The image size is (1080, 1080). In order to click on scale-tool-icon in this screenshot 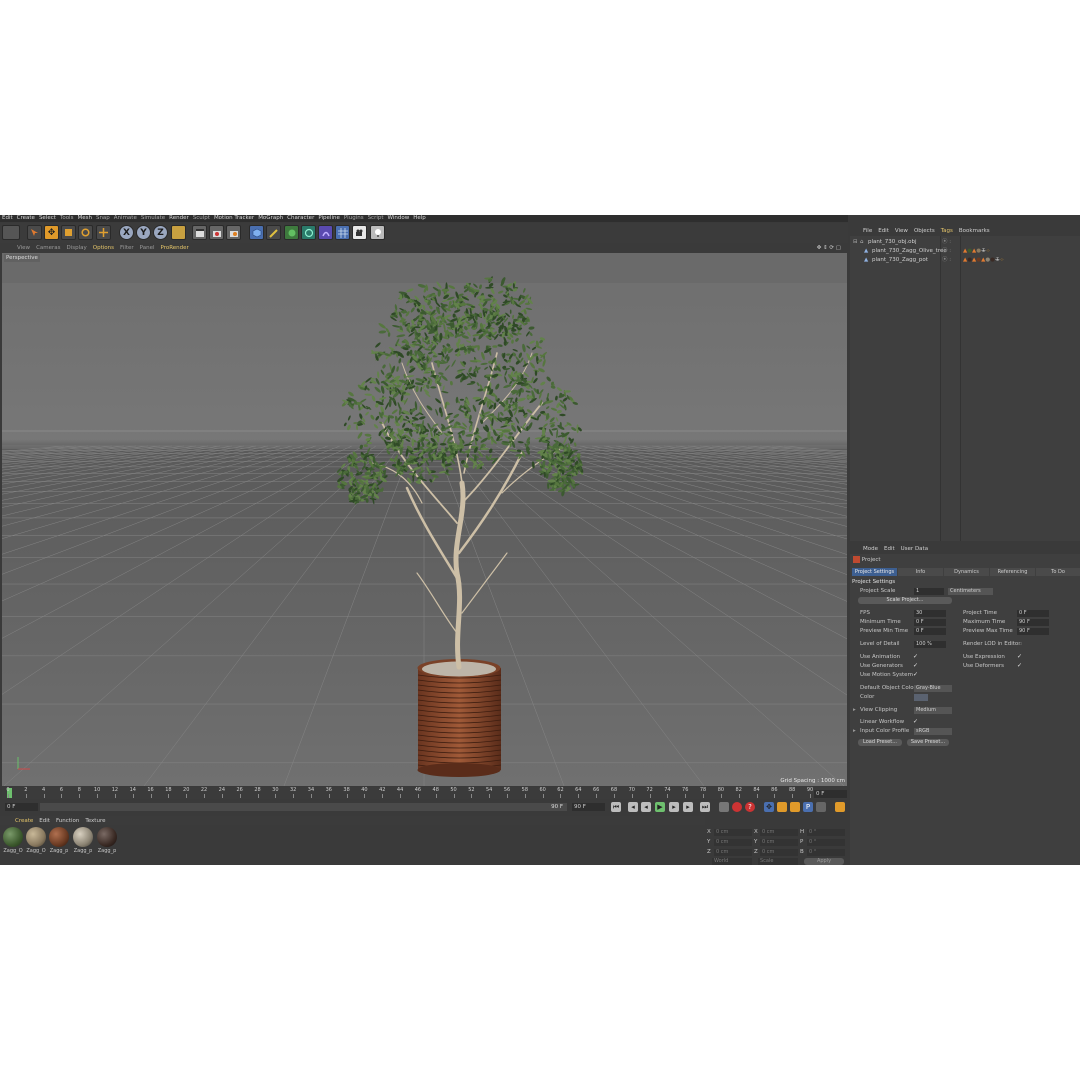, I will do `click(68, 232)`.